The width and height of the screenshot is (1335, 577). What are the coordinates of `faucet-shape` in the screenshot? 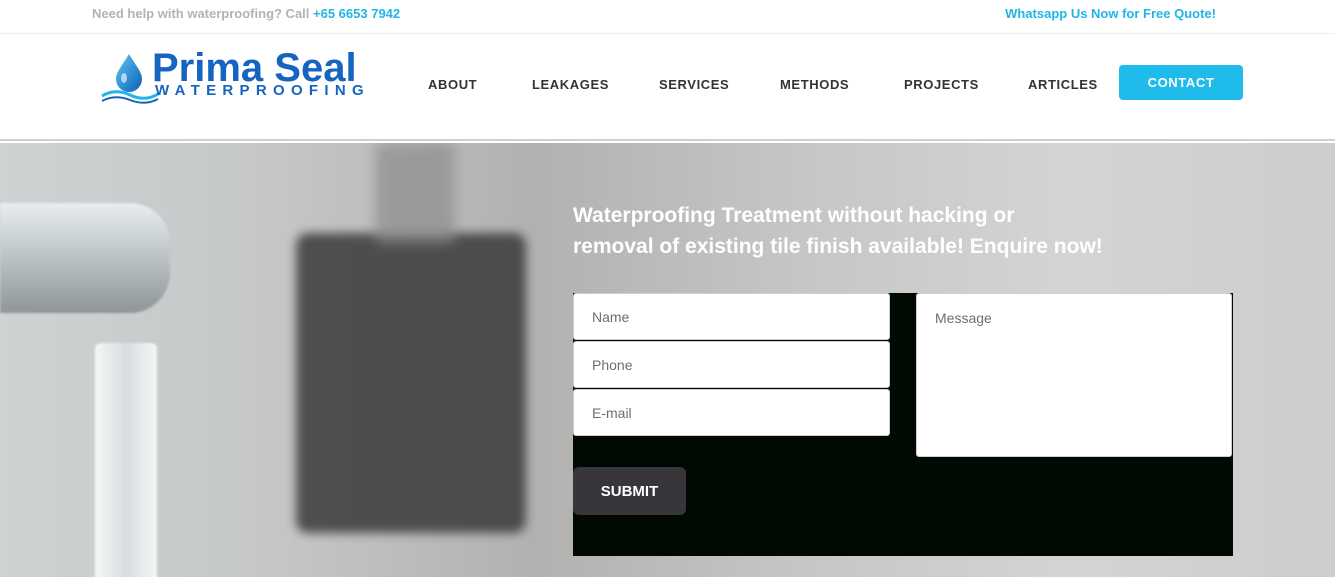 It's located at (85, 258).